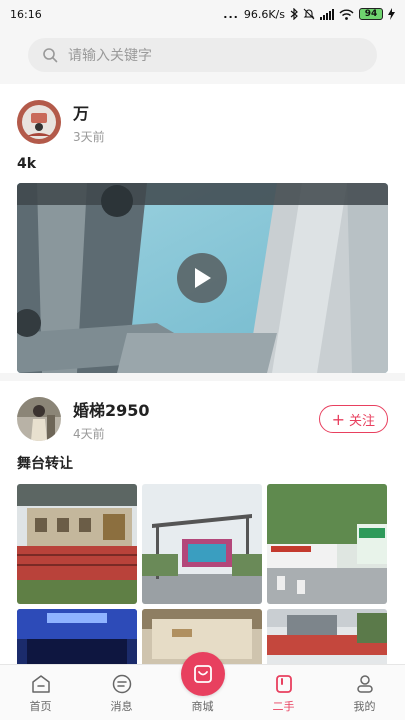 This screenshot has height=720, width=405. I want to click on author-row: 万 3天前, so click(202, 122).